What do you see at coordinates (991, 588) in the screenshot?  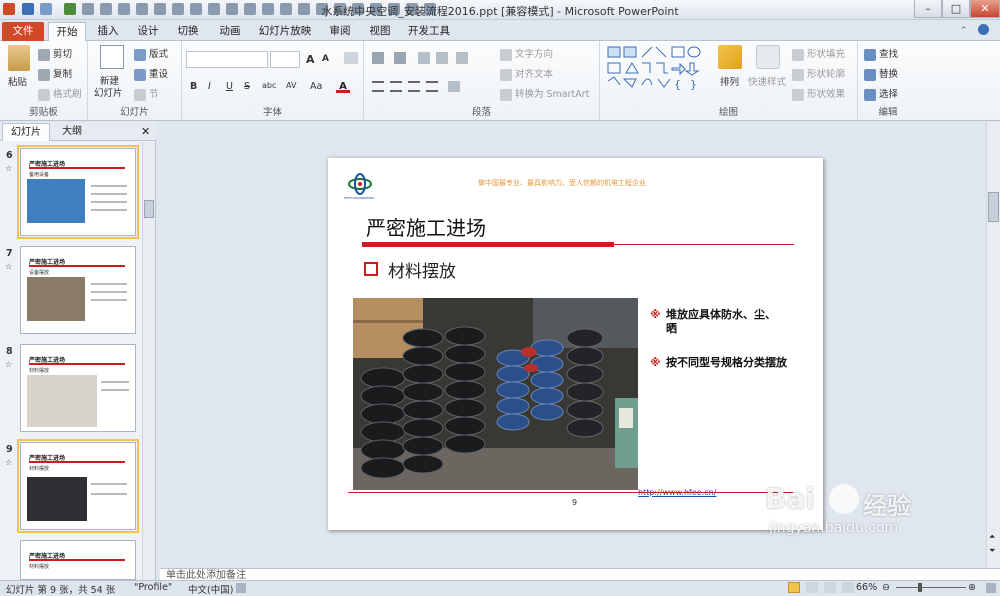 I see `fit-to-window-icon` at bounding box center [991, 588].